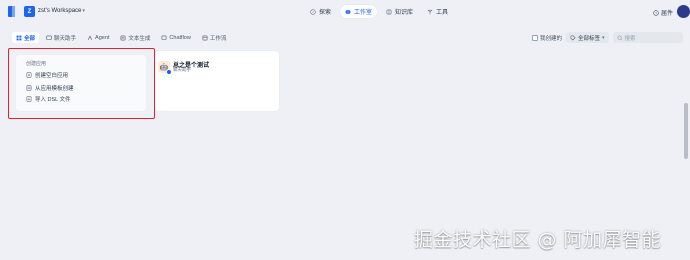 The width and height of the screenshot is (690, 260). I want to click on nav-label: 工具, so click(442, 13).